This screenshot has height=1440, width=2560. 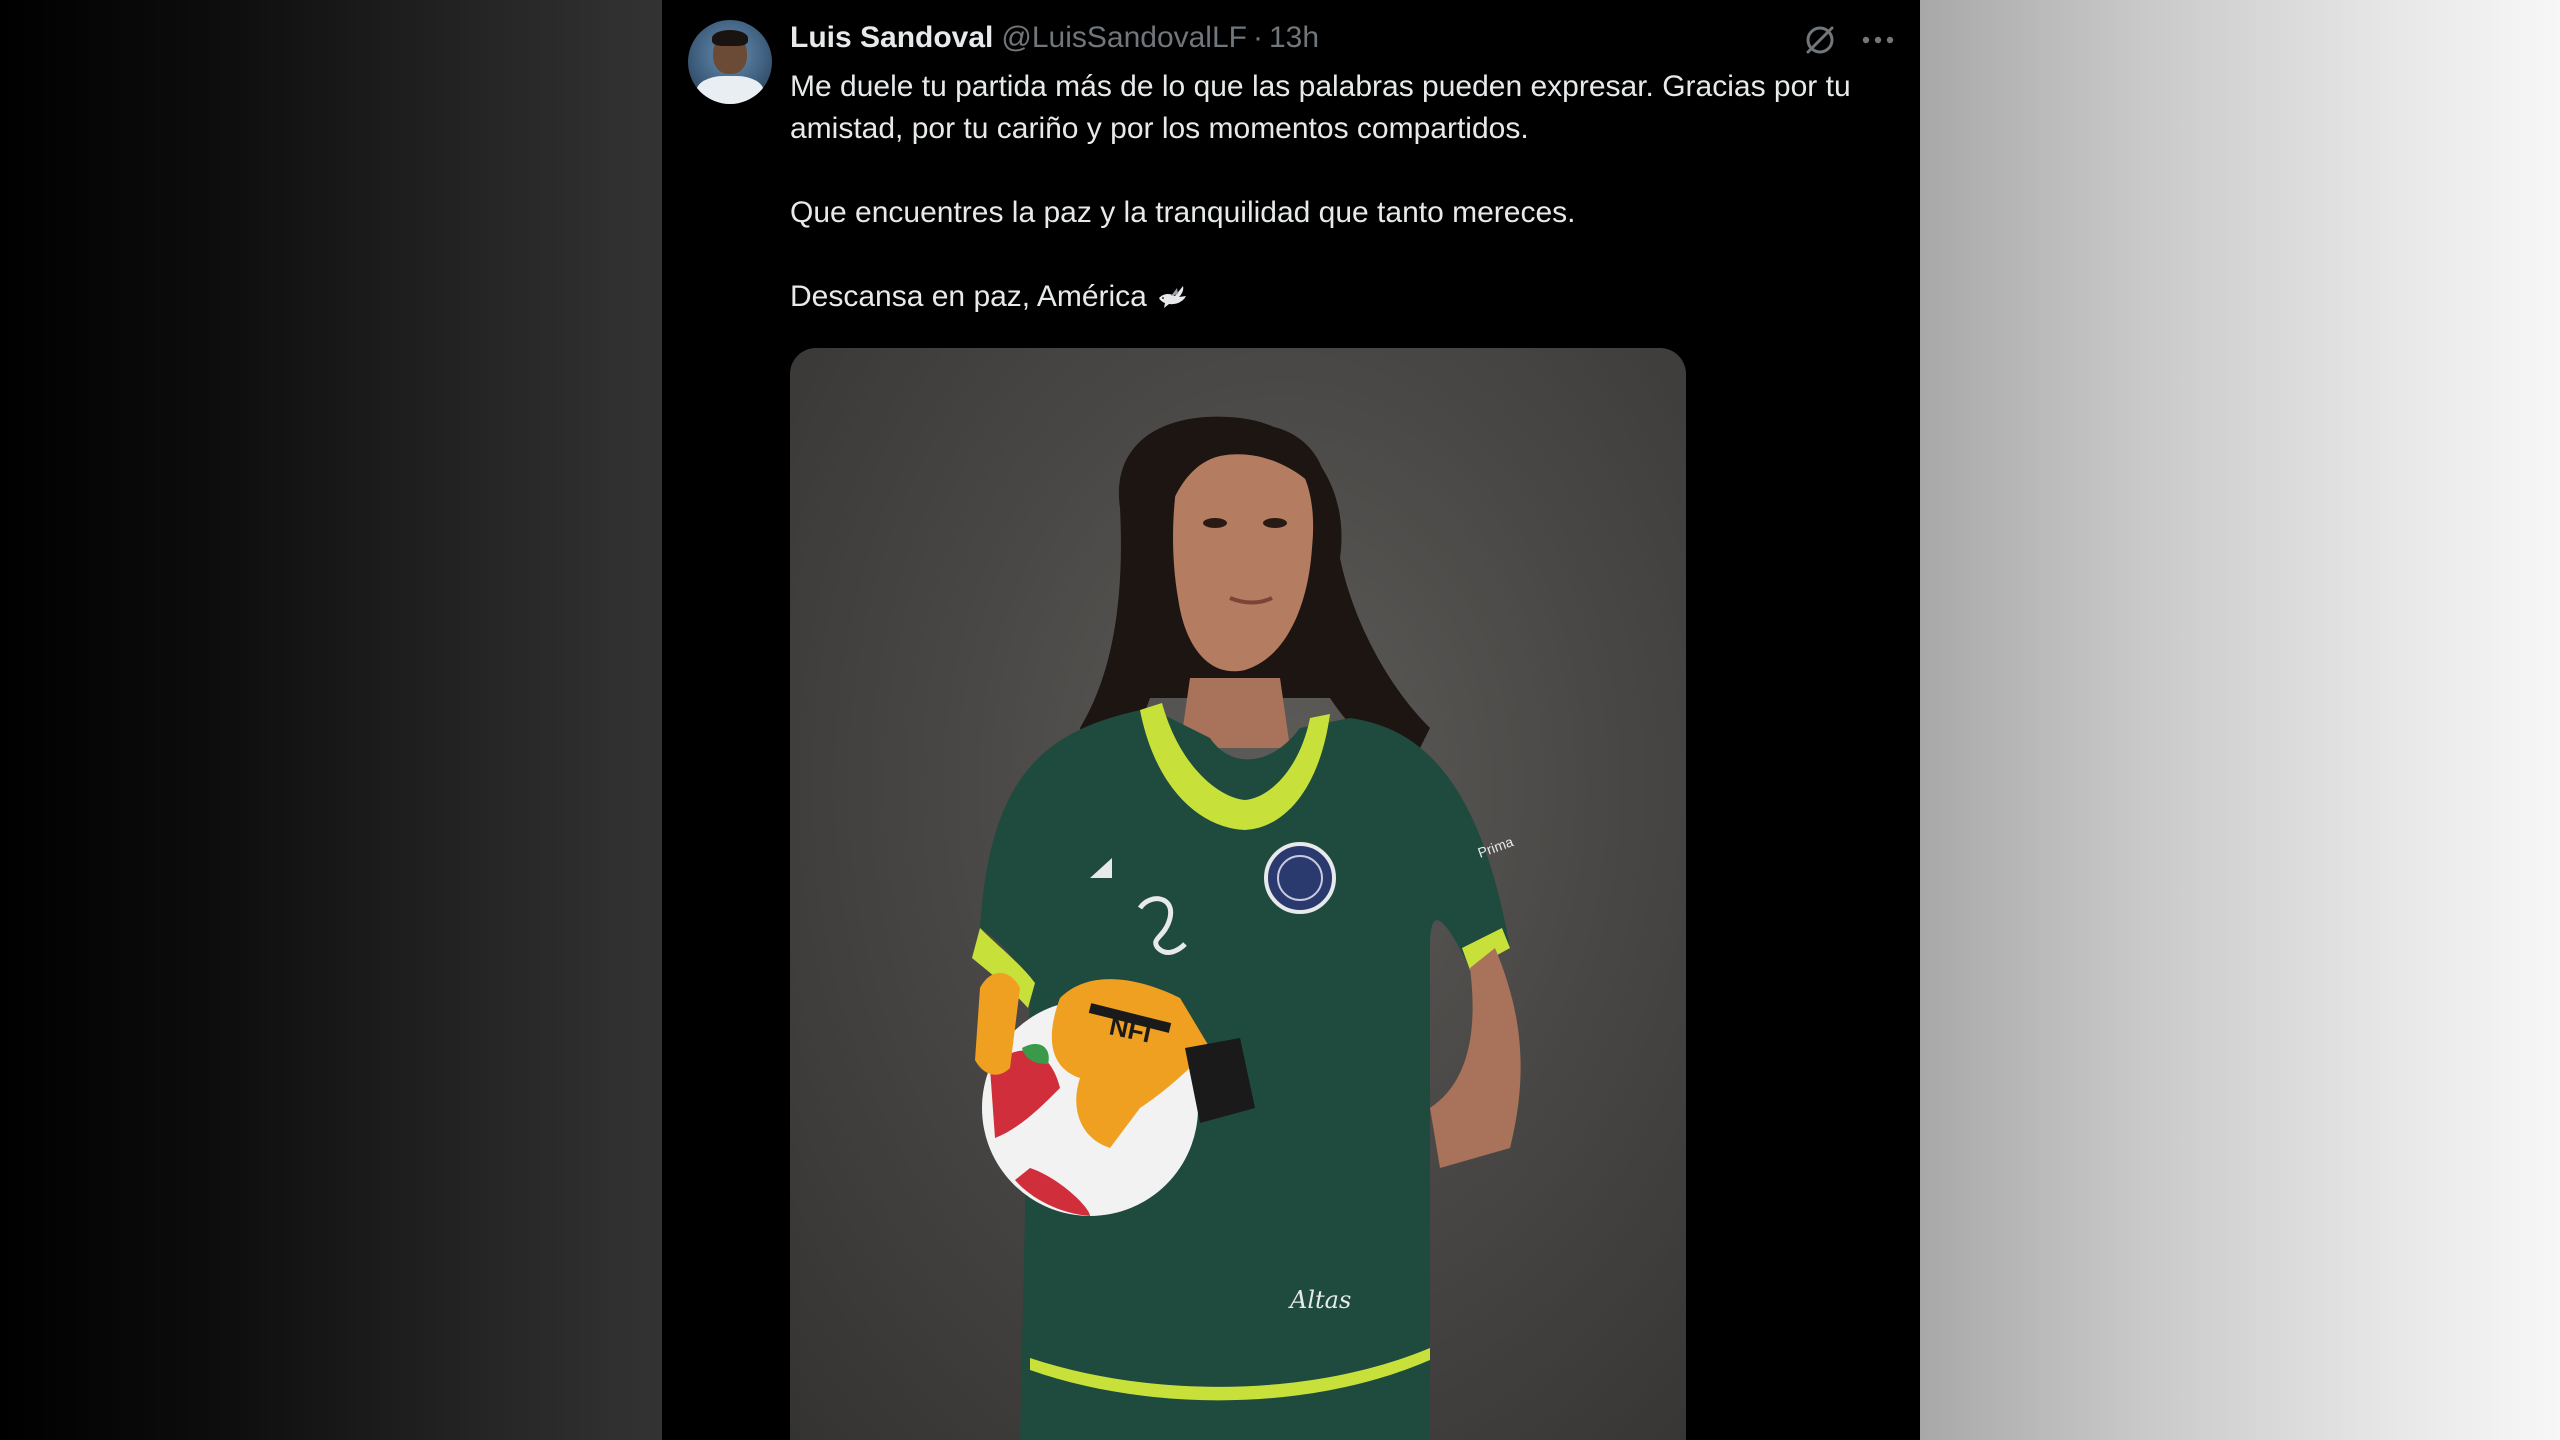 I want to click on author-display-name: Luis Sandoval, so click(x=891, y=38).